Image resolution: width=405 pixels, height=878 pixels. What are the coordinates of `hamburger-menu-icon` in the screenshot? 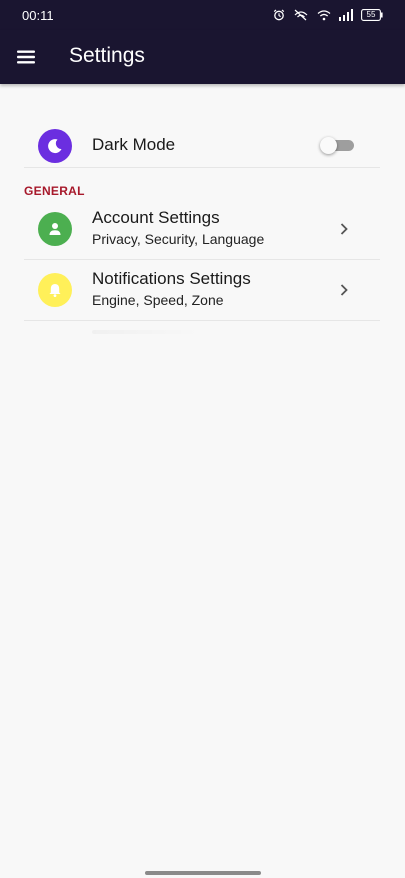 It's located at (26, 57).